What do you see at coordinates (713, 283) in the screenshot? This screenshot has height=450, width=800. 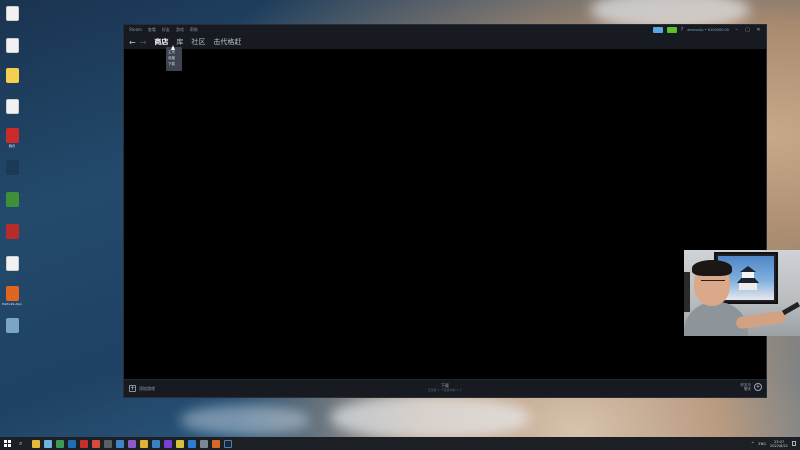 I see `glasses-image` at bounding box center [713, 283].